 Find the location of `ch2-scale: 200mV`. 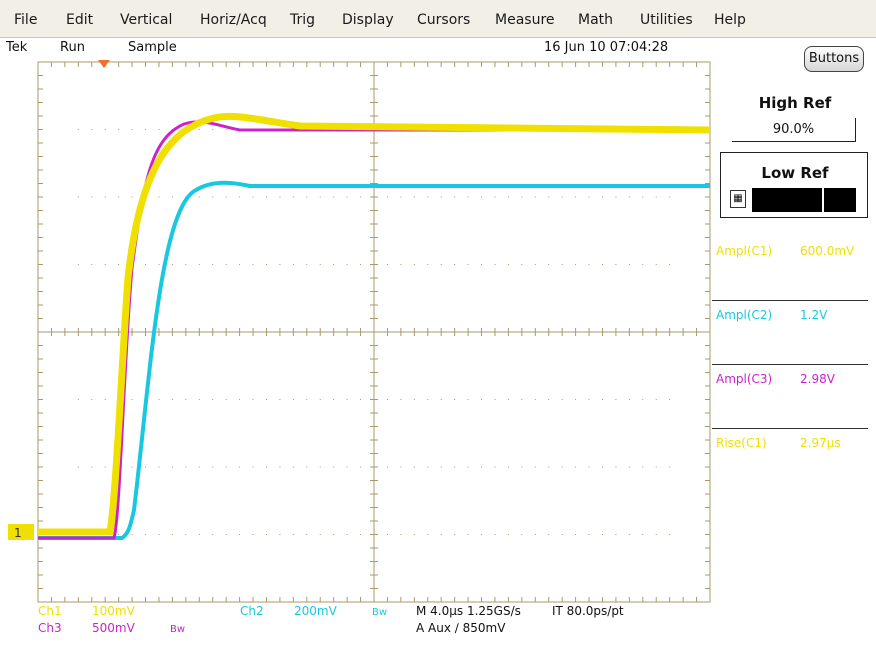

ch2-scale: 200mV is located at coordinates (315, 611).